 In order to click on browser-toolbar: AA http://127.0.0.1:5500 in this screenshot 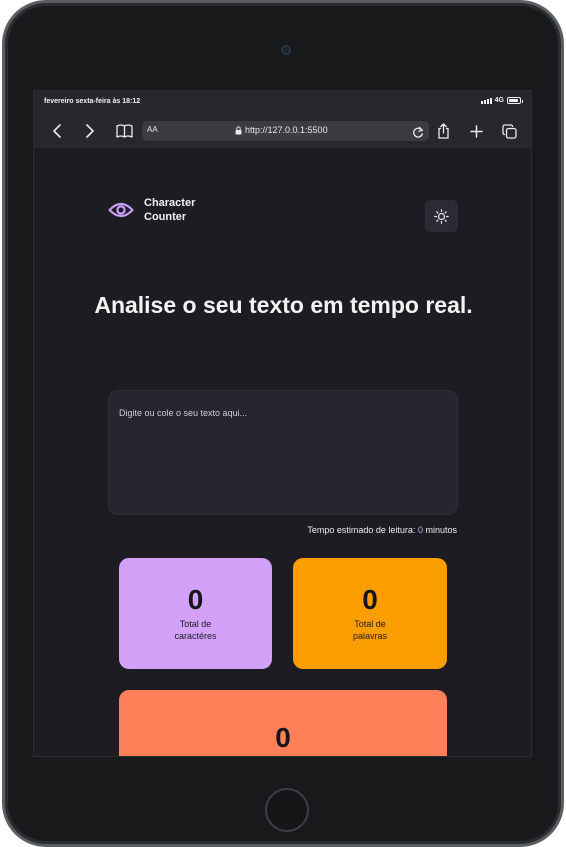, I will do `click(282, 132)`.